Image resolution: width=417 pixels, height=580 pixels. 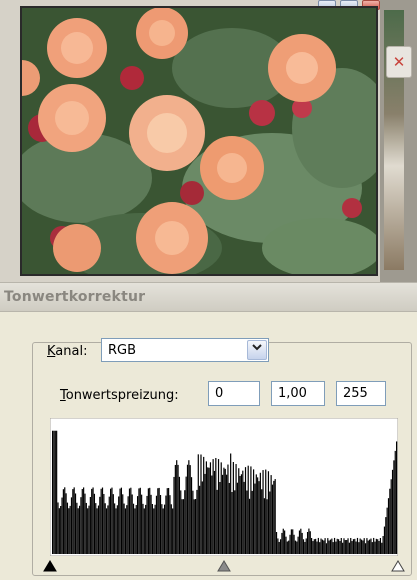 I want to click on input-slider, so click(x=224, y=565).